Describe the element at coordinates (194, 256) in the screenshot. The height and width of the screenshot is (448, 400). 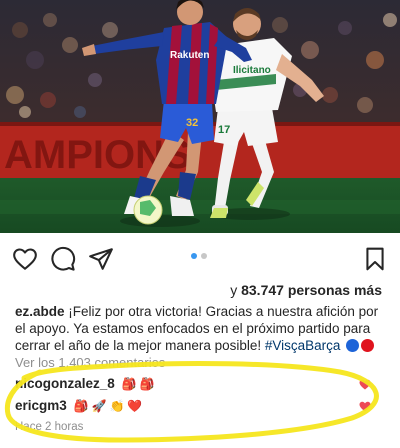
I see `carousel-dot-active` at that location.